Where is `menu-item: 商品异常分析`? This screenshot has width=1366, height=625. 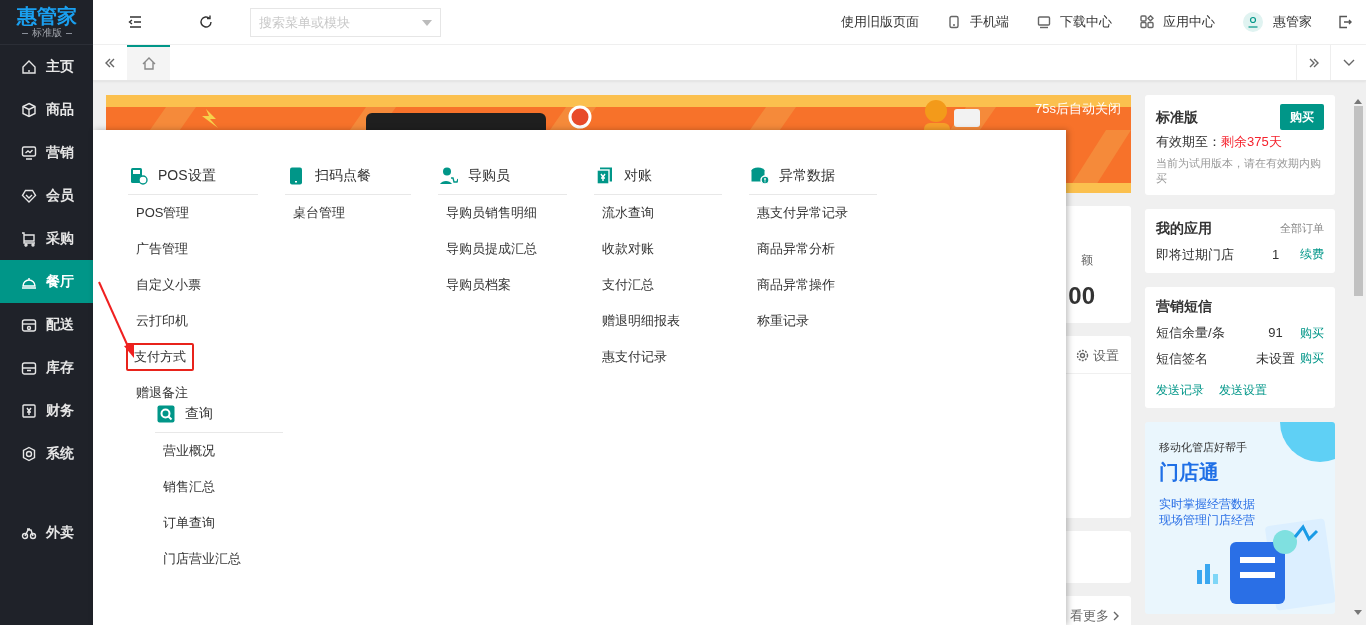 menu-item: 商品异常分析 is located at coordinates (796, 249).